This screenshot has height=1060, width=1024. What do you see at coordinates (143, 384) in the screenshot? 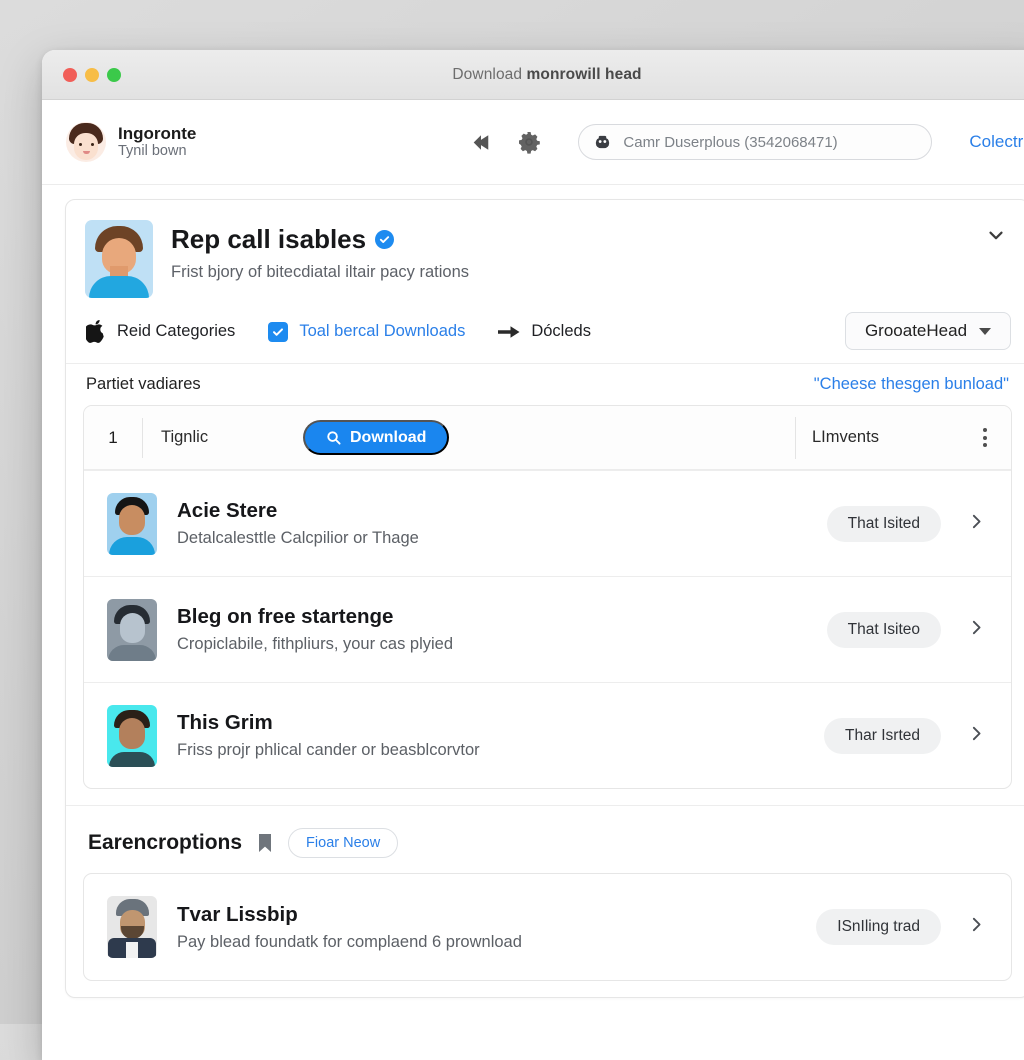
I see `section-title: Partiet vadiares` at bounding box center [143, 384].